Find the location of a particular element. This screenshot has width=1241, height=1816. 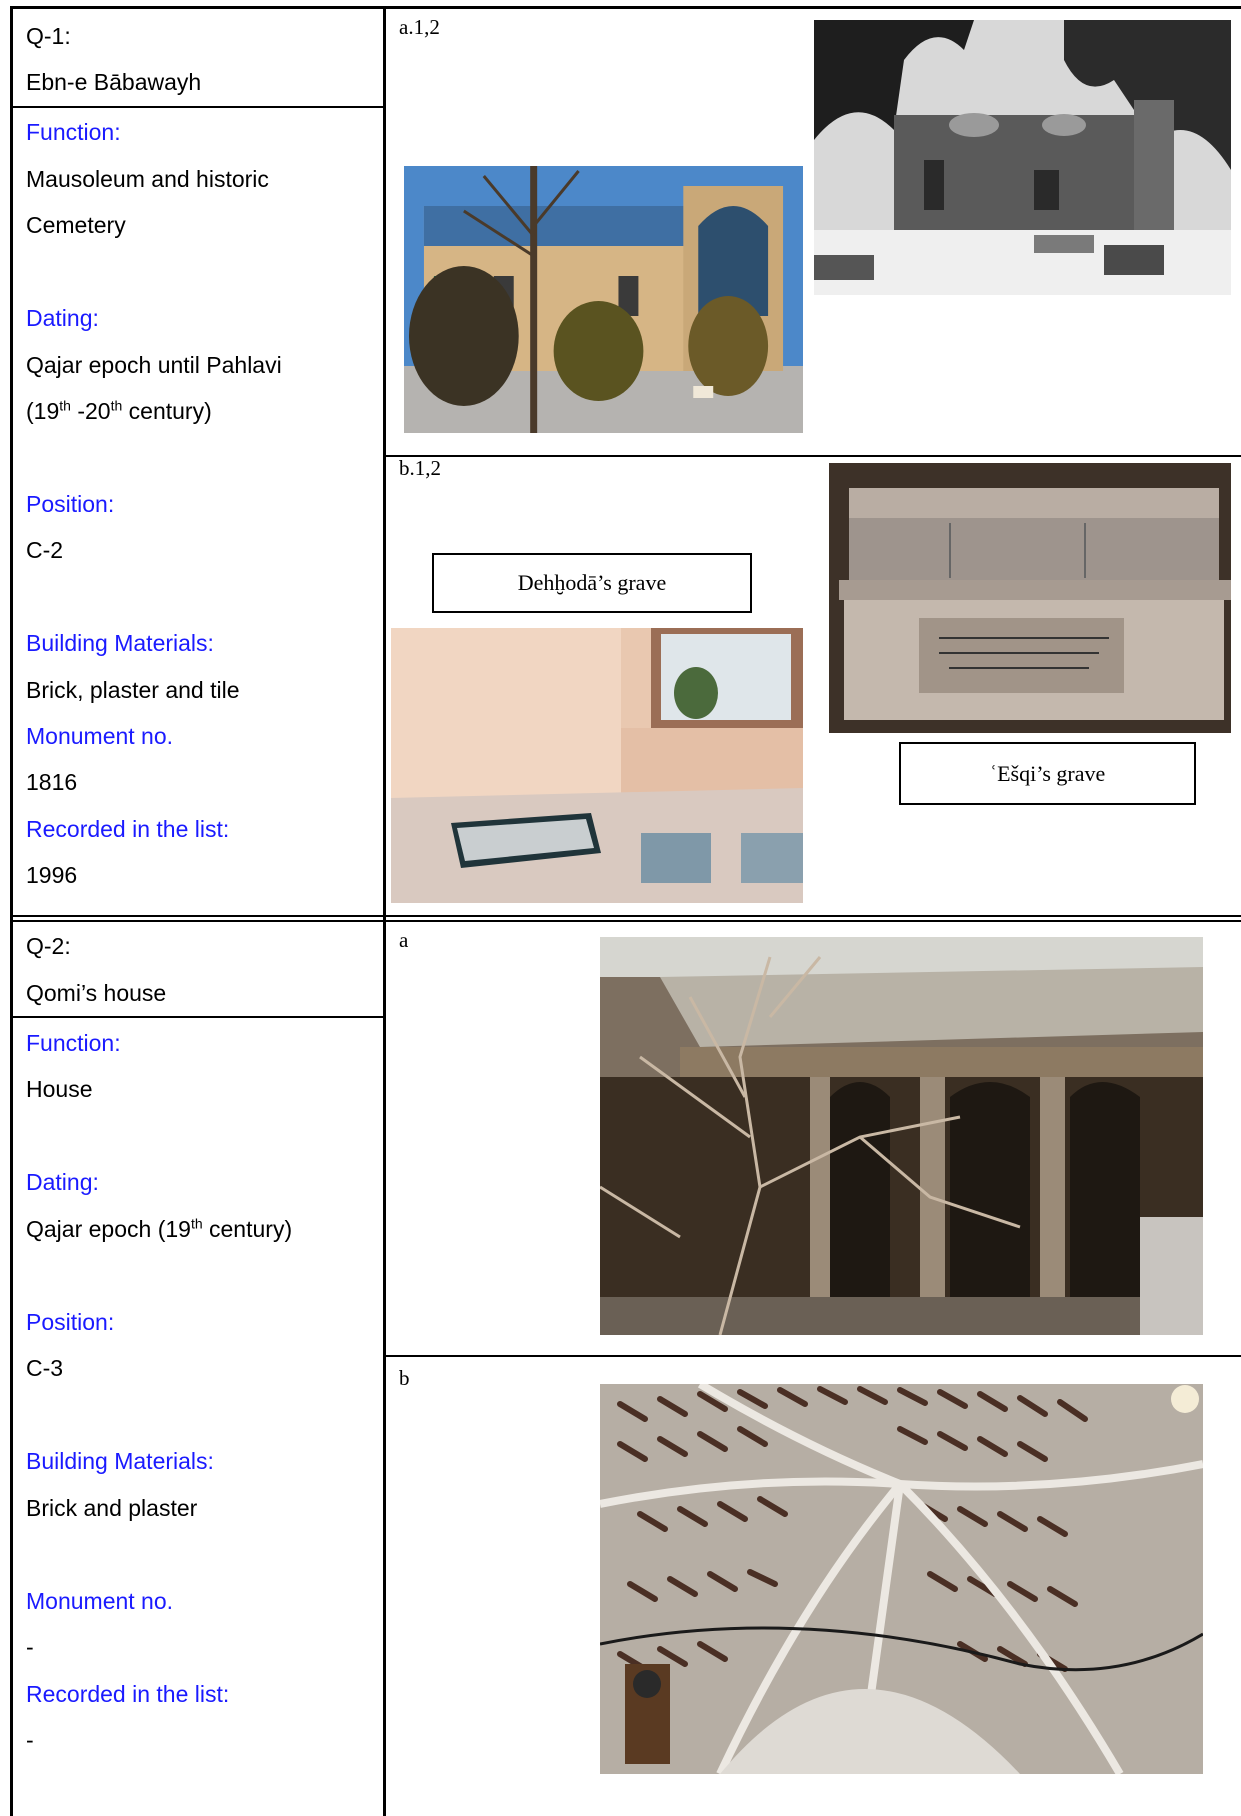

q2-recorded-label: Recorded in the list: is located at coordinates (128, 1694).